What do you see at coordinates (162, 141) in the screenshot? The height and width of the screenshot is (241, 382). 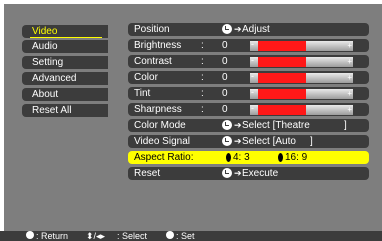 I see `row-label: Video Signal` at bounding box center [162, 141].